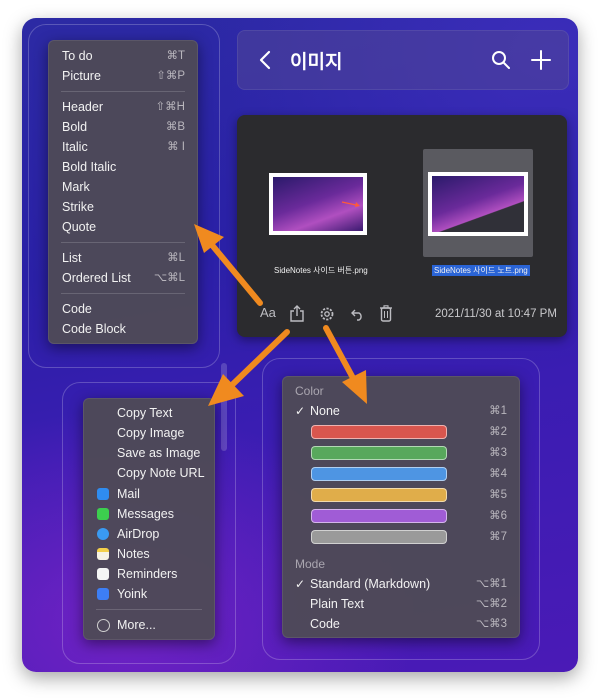  Describe the element at coordinates (224, 407) in the screenshot. I see `scrollbar-thumb` at that location.